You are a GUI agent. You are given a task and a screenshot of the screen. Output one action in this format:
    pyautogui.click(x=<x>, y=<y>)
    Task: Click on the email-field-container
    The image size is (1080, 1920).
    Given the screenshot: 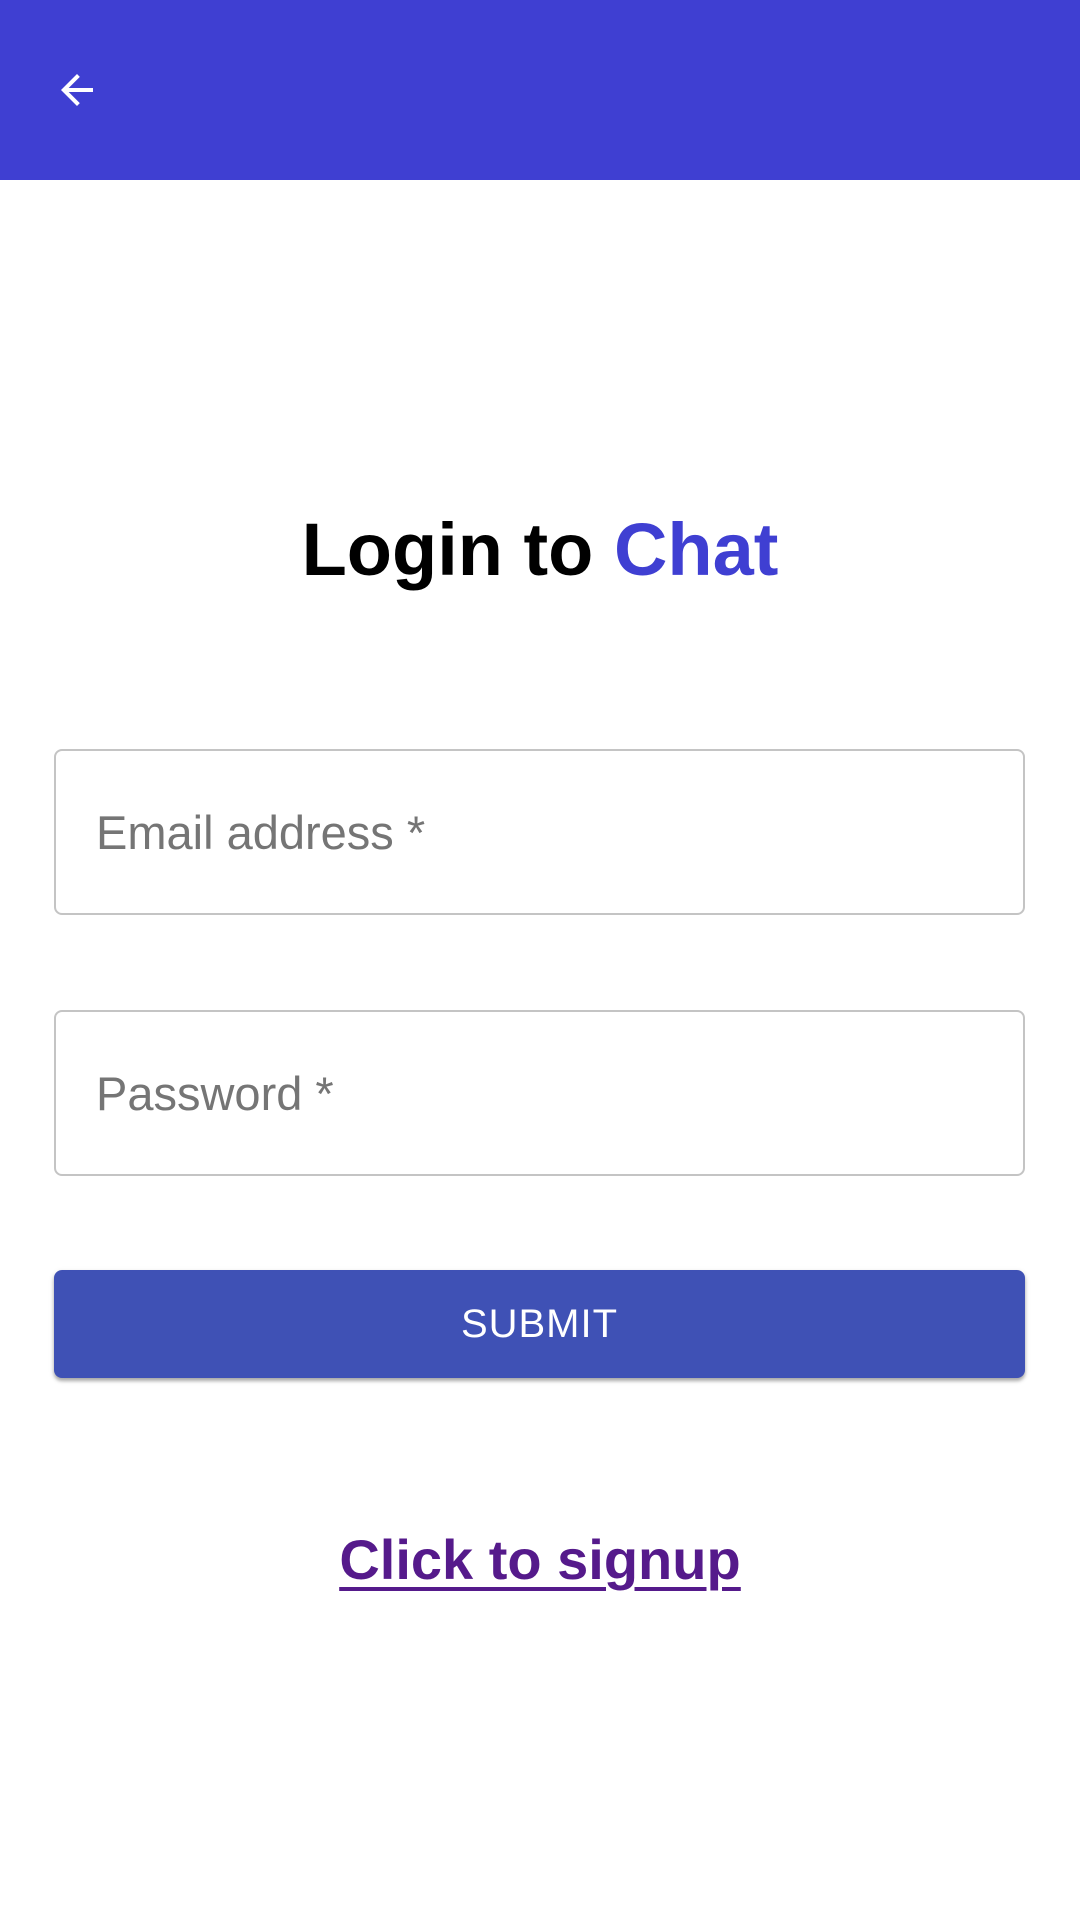 What is the action you would take?
    pyautogui.click(x=539, y=832)
    